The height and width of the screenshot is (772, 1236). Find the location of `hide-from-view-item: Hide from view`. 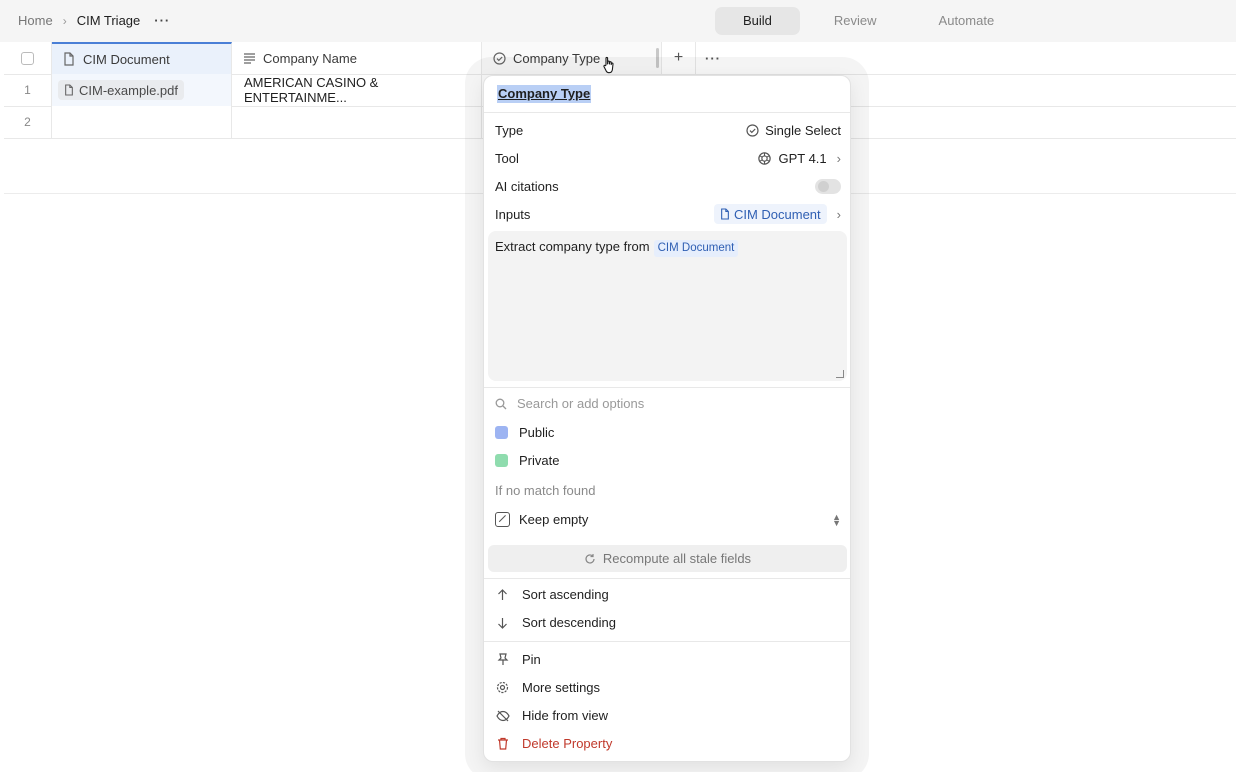

hide-from-view-item: Hide from view is located at coordinates (551, 715).